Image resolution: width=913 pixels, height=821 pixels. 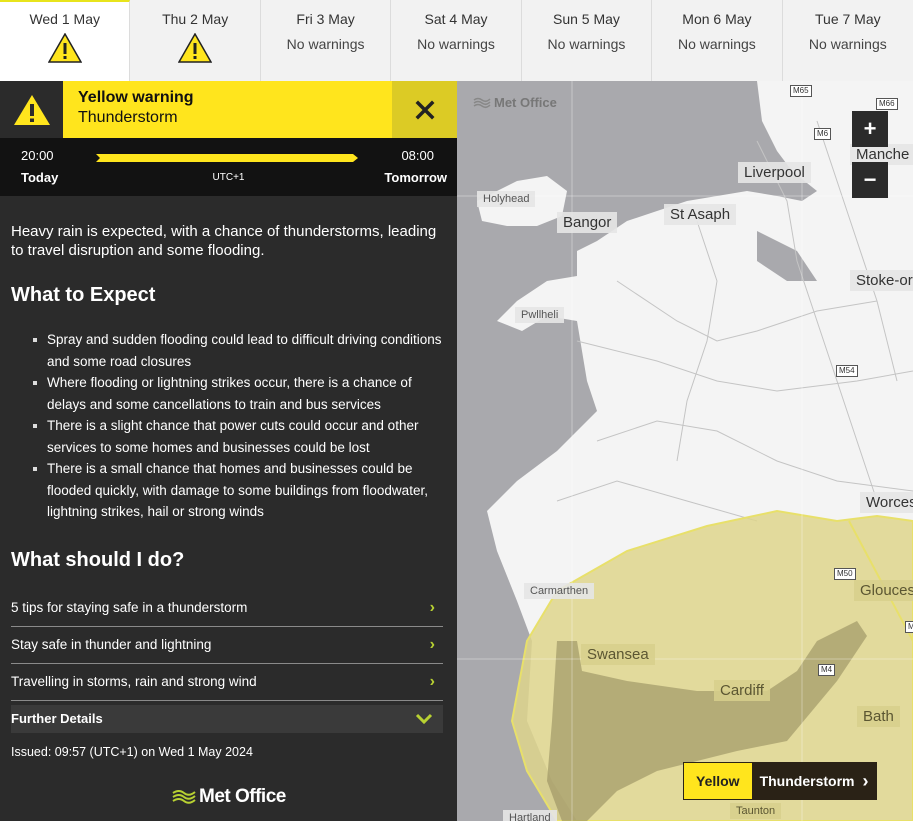 What do you see at coordinates (506, 199) in the screenshot?
I see `place-holyhead: Holyhead` at bounding box center [506, 199].